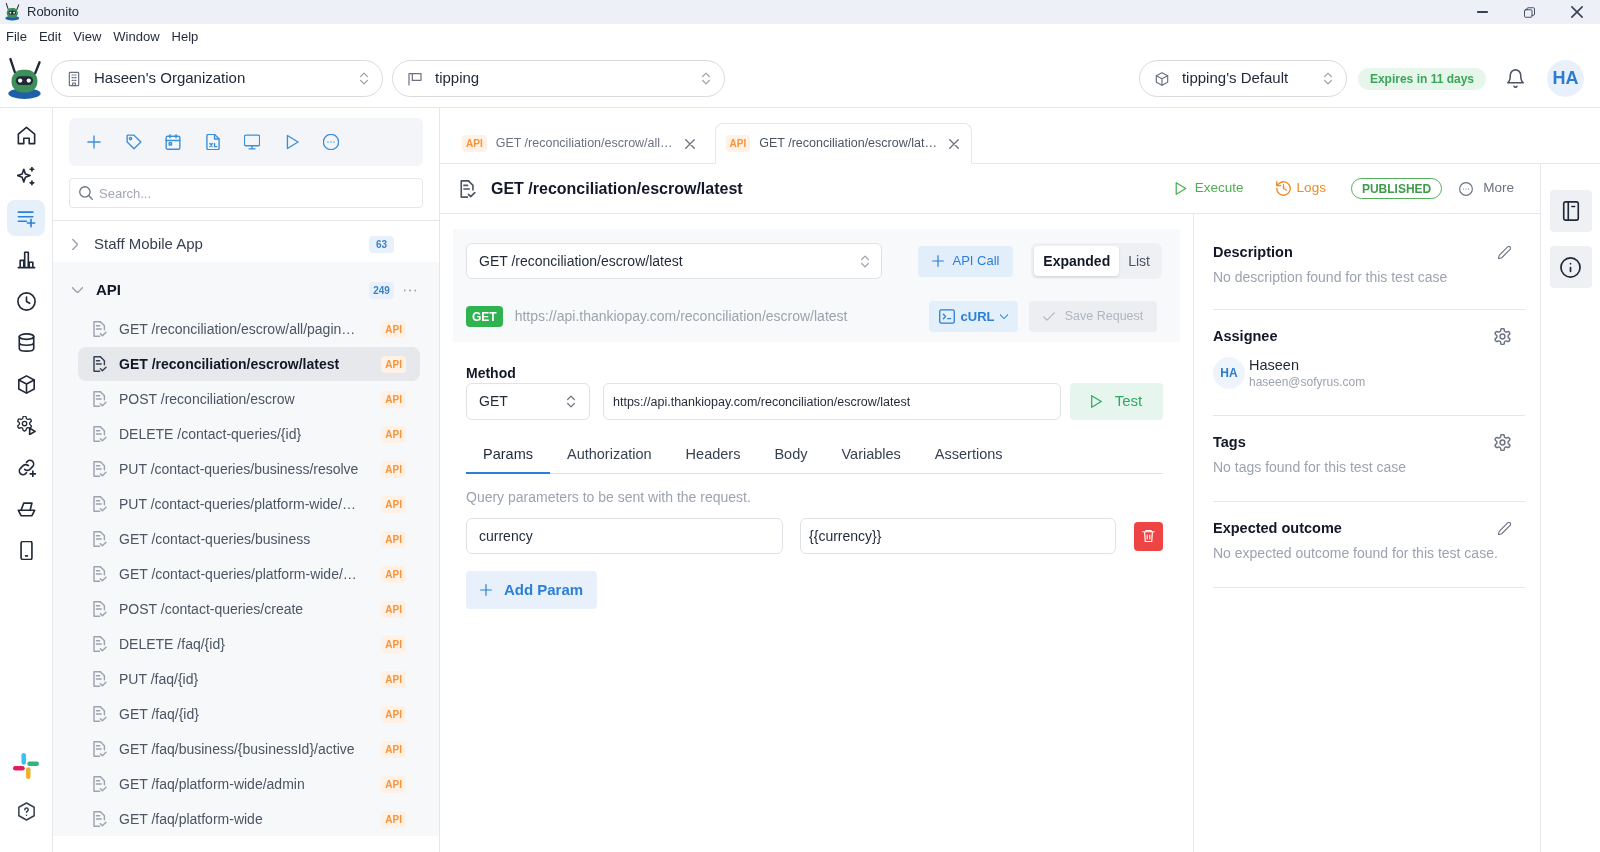 Image resolution: width=1600 pixels, height=852 pixels. I want to click on bell-icon, so click(1515, 78).